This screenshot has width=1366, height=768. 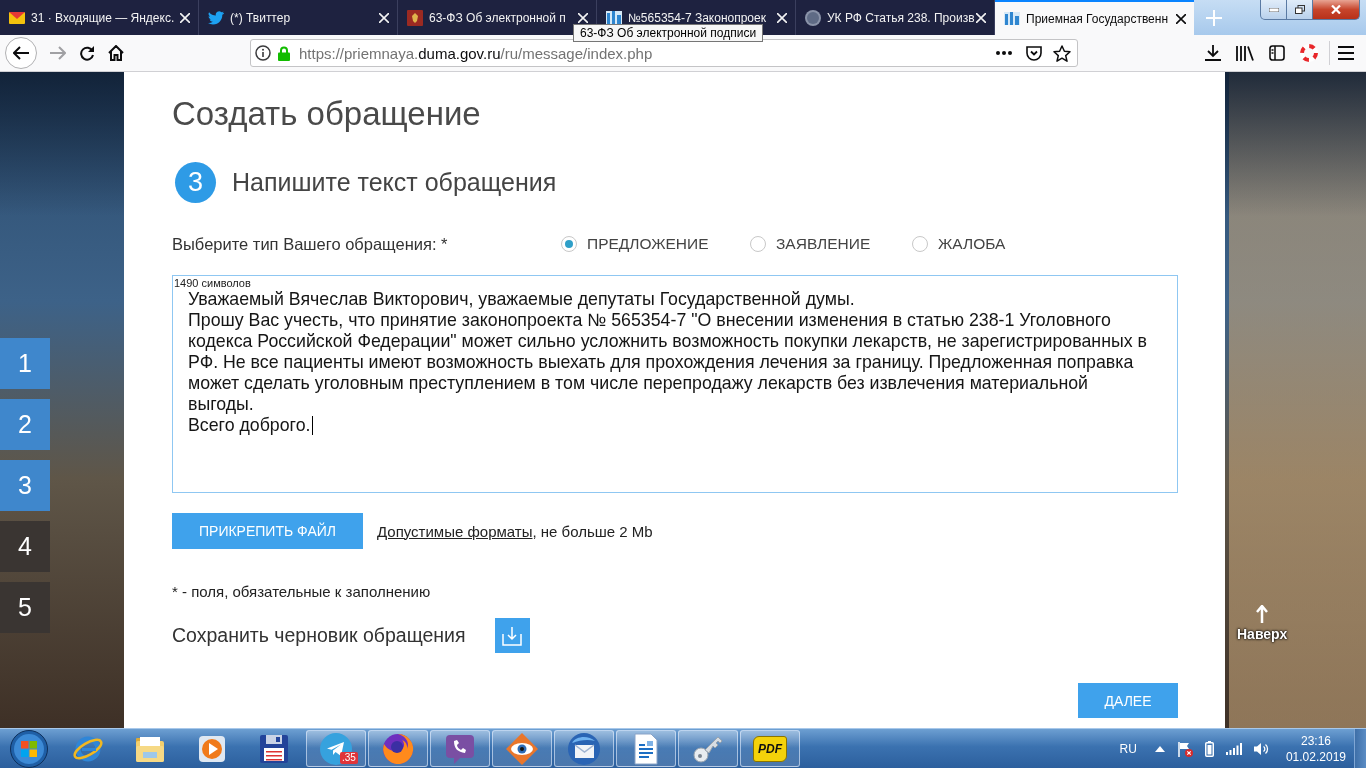 What do you see at coordinates (284, 53) in the screenshot?
I see `lock-icon` at bounding box center [284, 53].